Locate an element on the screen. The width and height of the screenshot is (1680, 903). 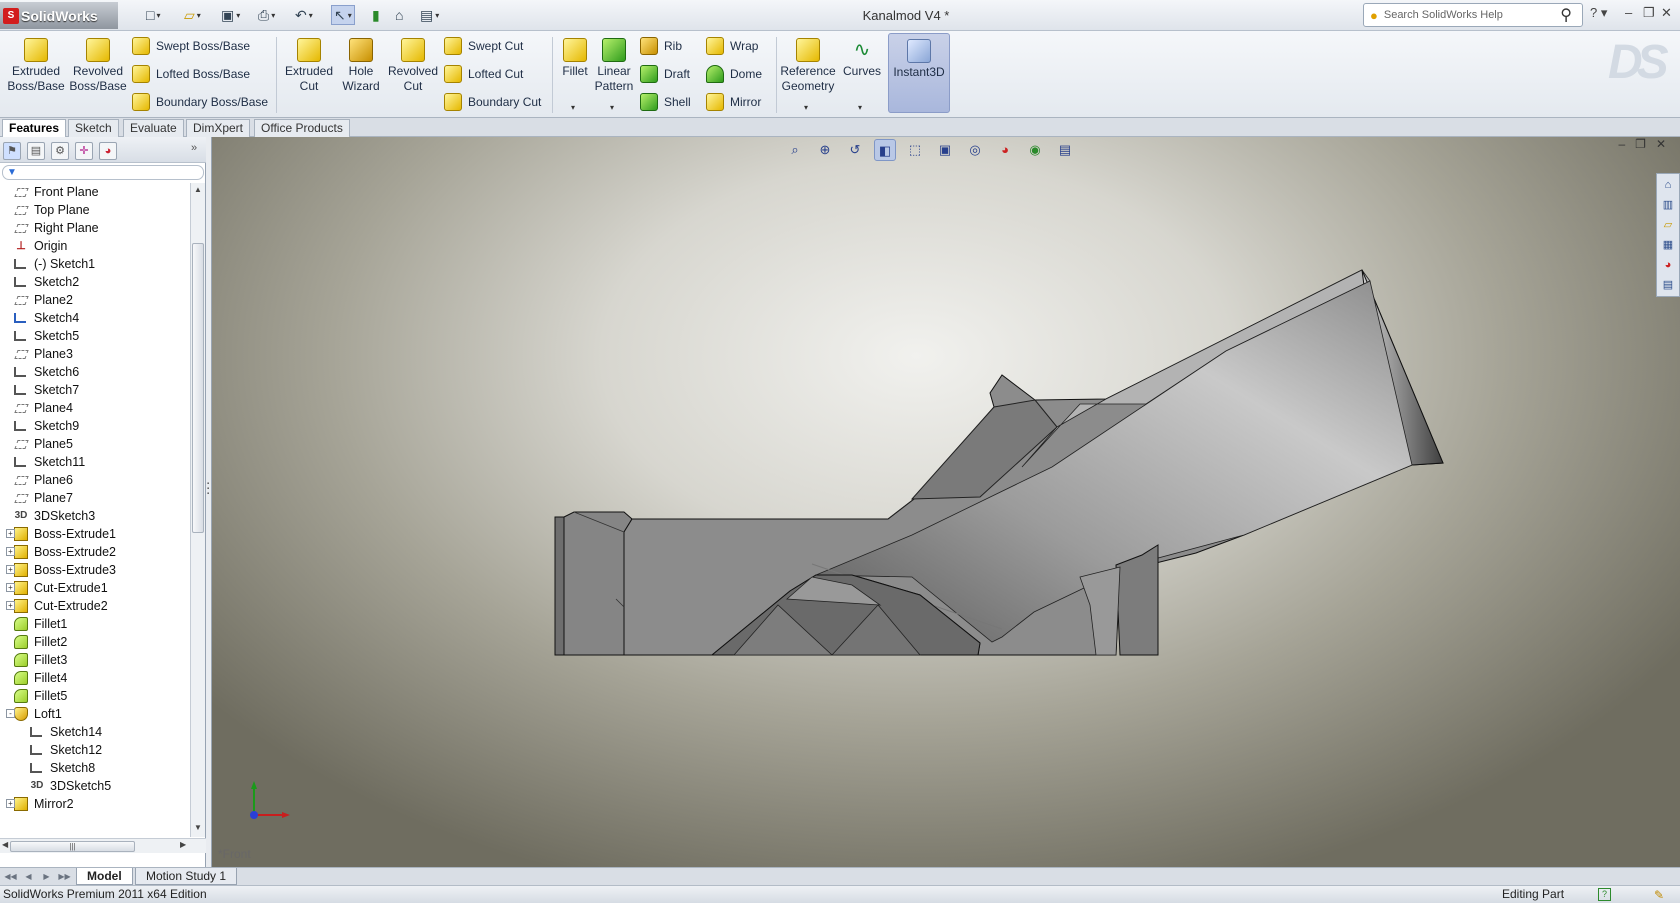
help-search-box: ● Search SolidWorks Help ⚲ is located at coordinates (1473, 15).